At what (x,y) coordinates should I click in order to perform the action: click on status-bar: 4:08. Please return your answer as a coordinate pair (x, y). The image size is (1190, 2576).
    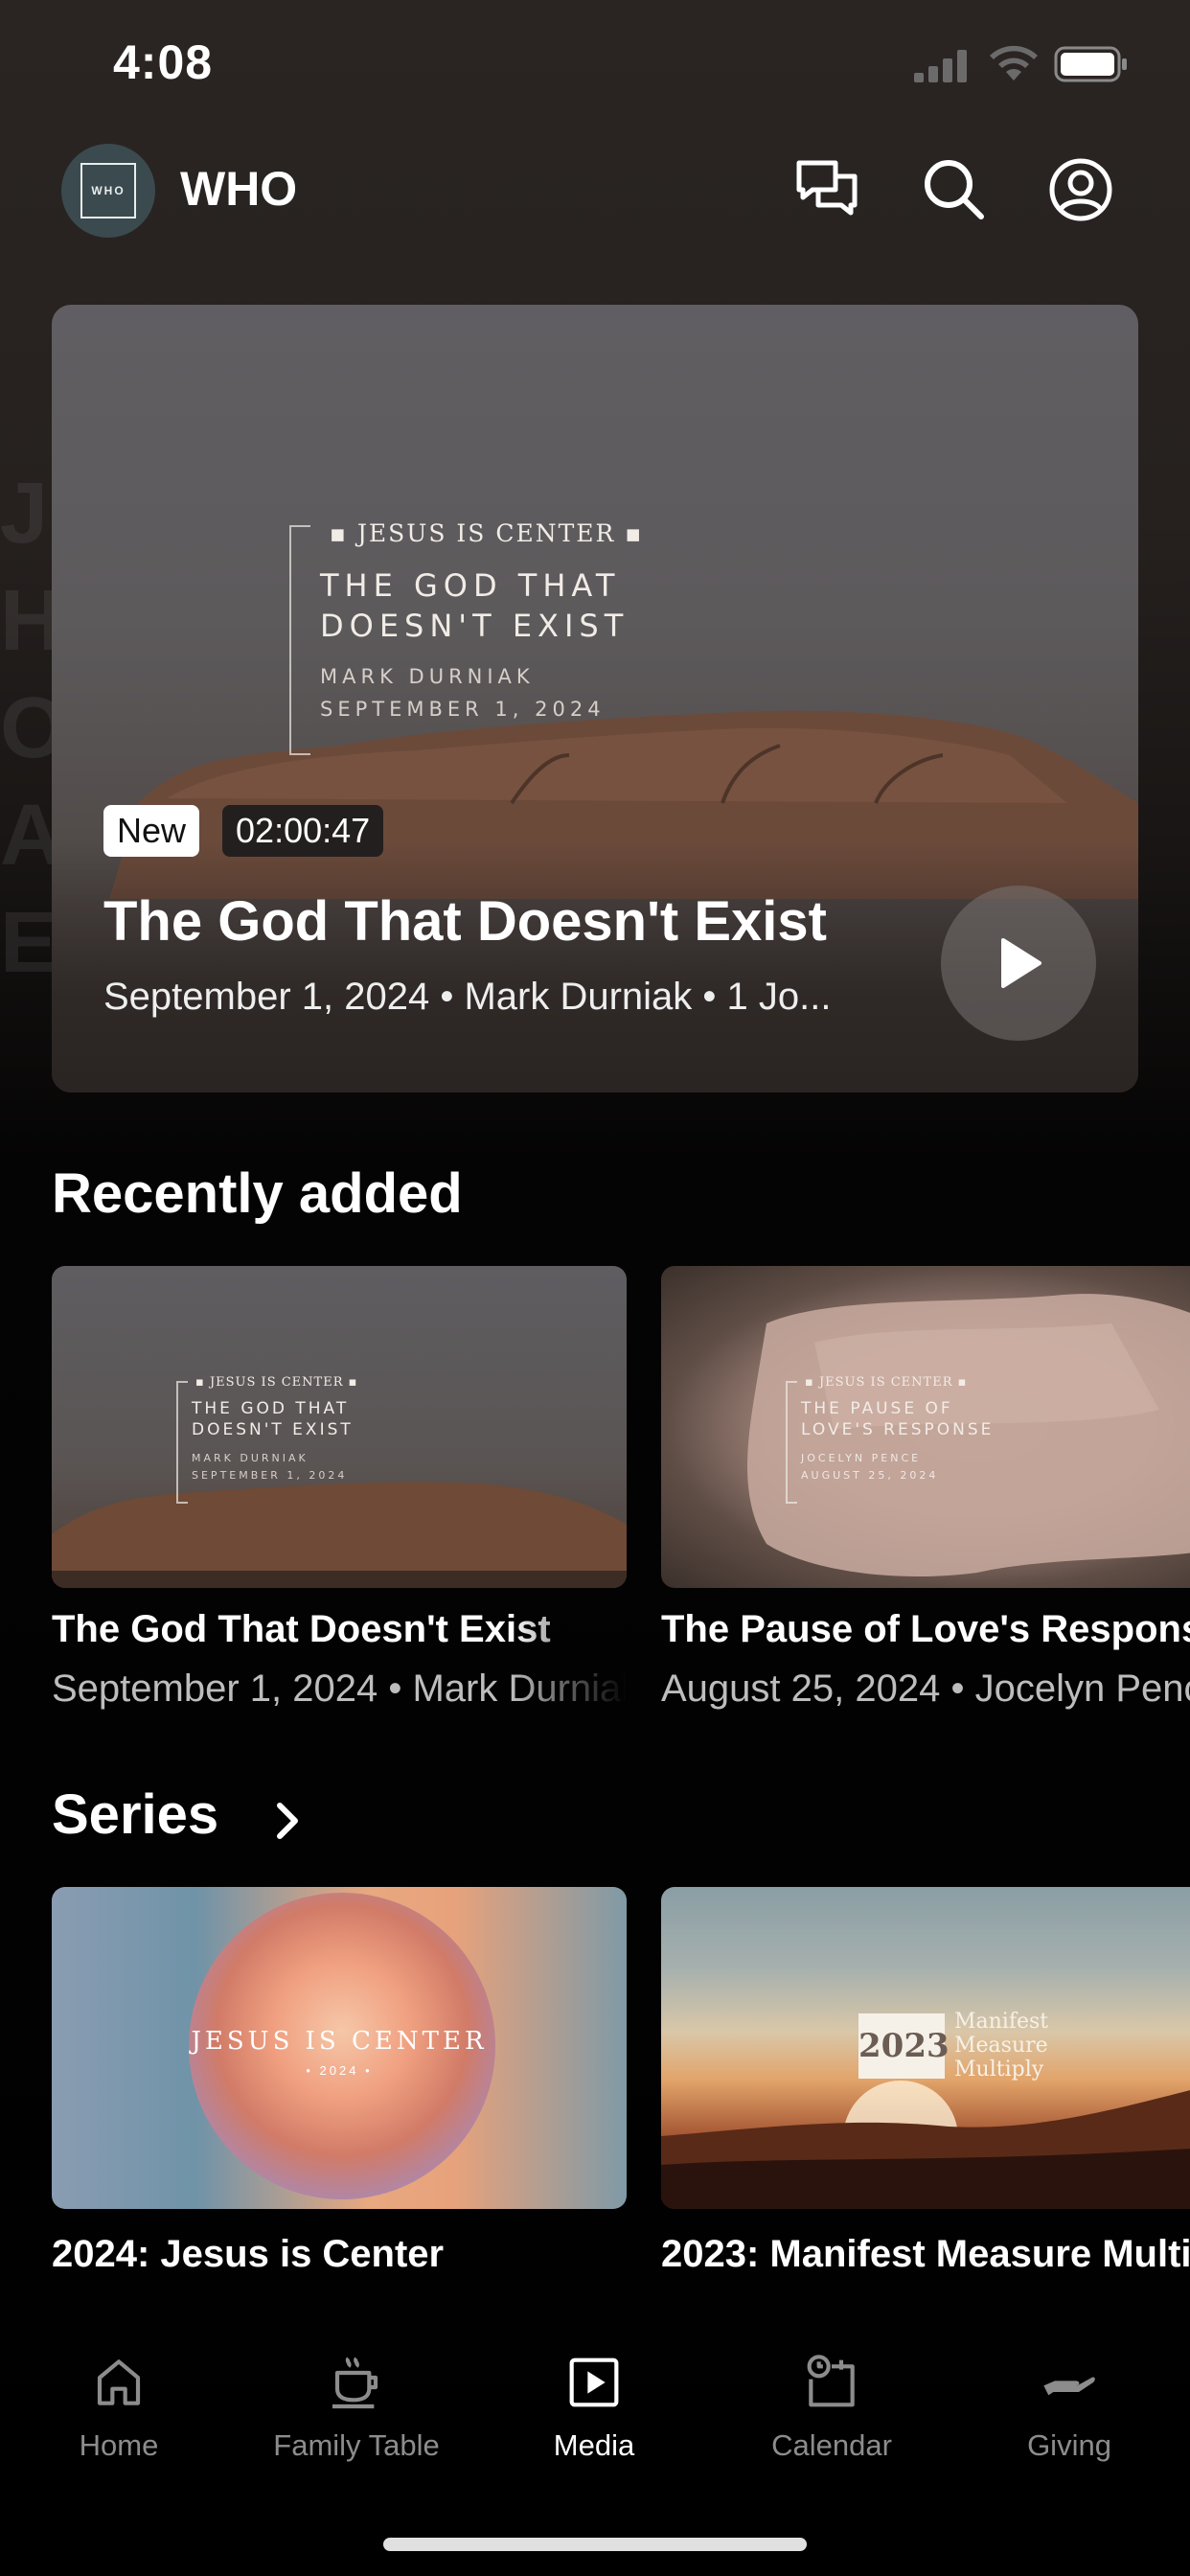
    Looking at the image, I should click on (595, 67).